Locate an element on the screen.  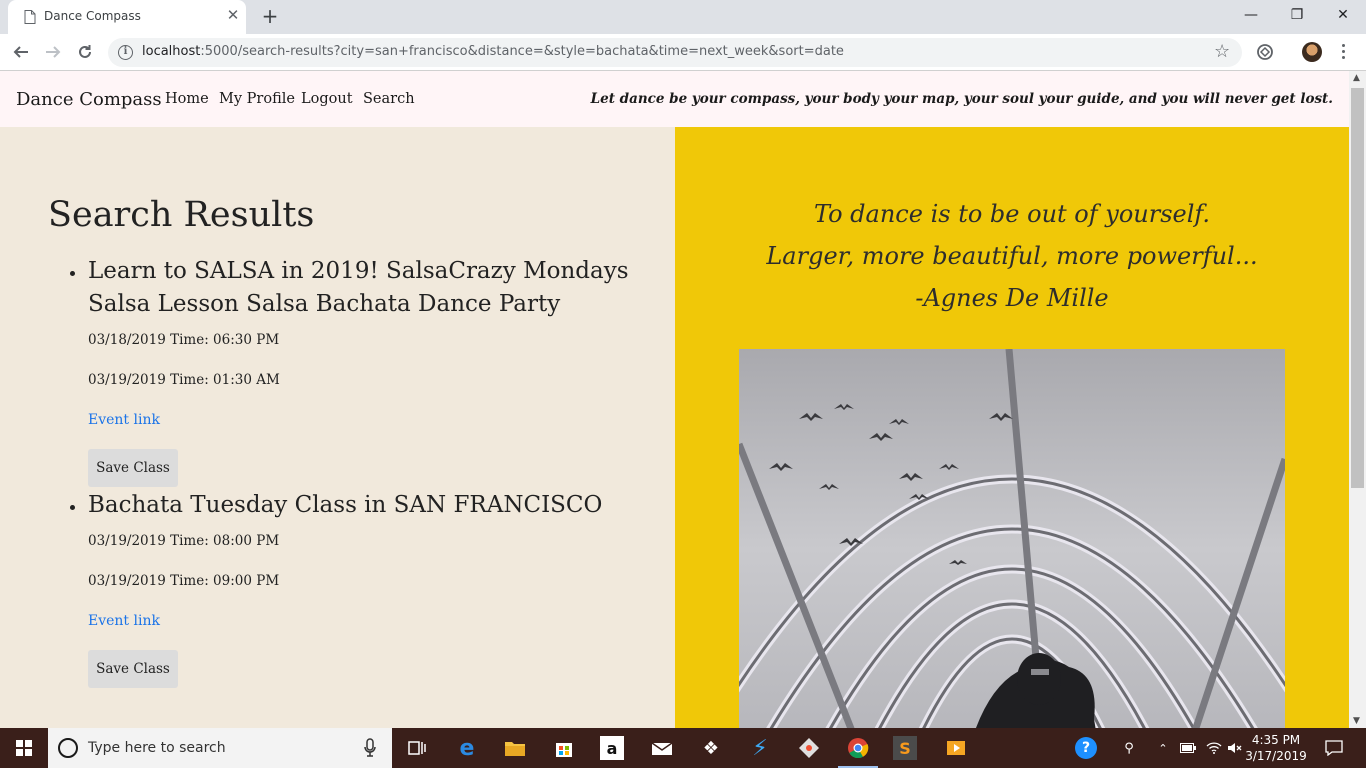
windows-logo-icon is located at coordinates (24, 748).